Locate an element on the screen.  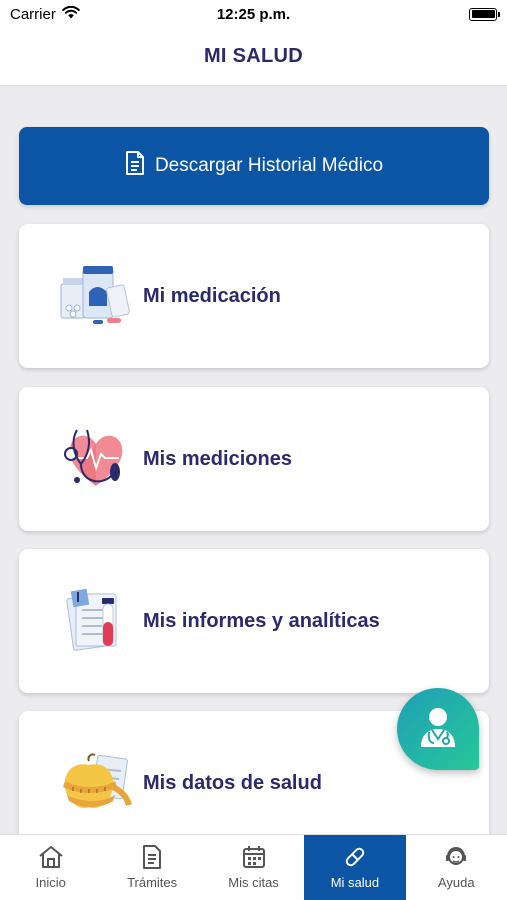
doctor-icon is located at coordinates (438, 729).